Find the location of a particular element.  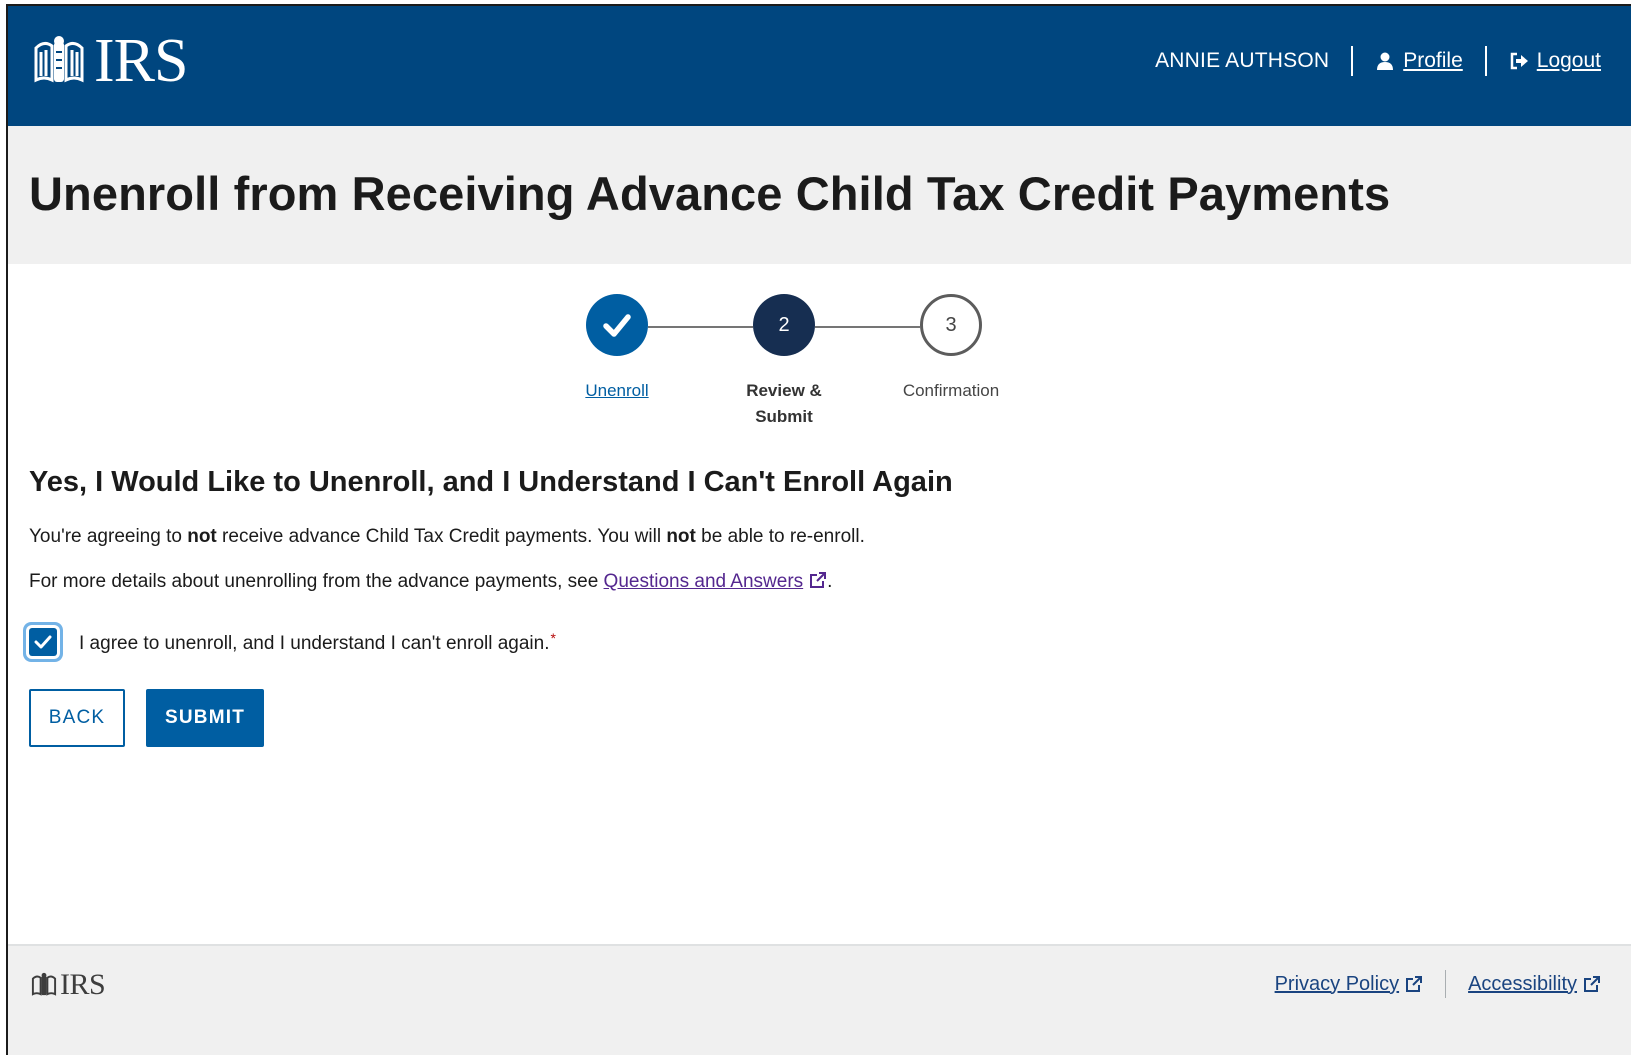

step-3-label: Confirmation is located at coordinates (951, 390).